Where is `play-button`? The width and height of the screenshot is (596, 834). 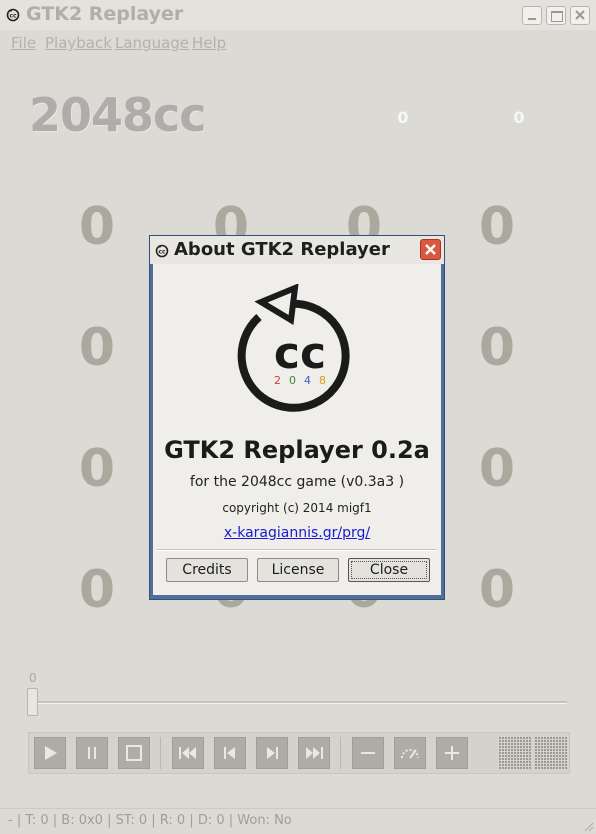 play-button is located at coordinates (50, 753).